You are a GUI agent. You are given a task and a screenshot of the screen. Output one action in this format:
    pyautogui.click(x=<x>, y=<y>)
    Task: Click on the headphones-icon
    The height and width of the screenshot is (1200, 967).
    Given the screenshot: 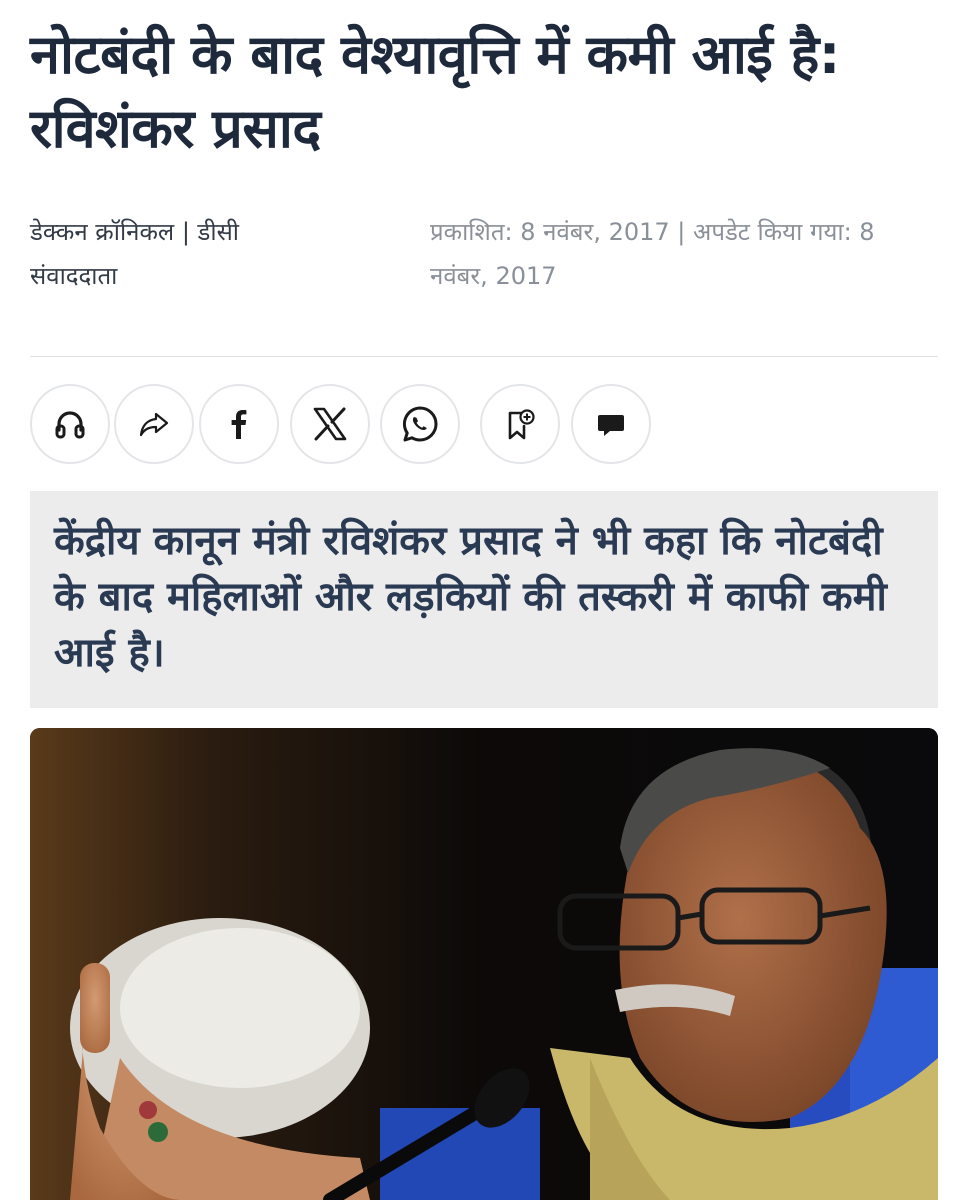 What is the action you would take?
    pyautogui.click(x=70, y=425)
    